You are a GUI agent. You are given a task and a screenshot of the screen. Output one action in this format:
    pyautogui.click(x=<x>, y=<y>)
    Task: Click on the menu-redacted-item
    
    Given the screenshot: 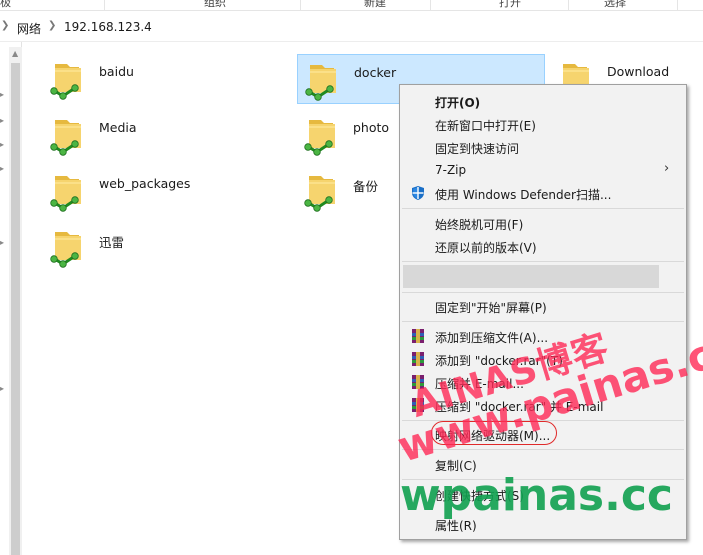 What is the action you would take?
    pyautogui.click(x=531, y=276)
    